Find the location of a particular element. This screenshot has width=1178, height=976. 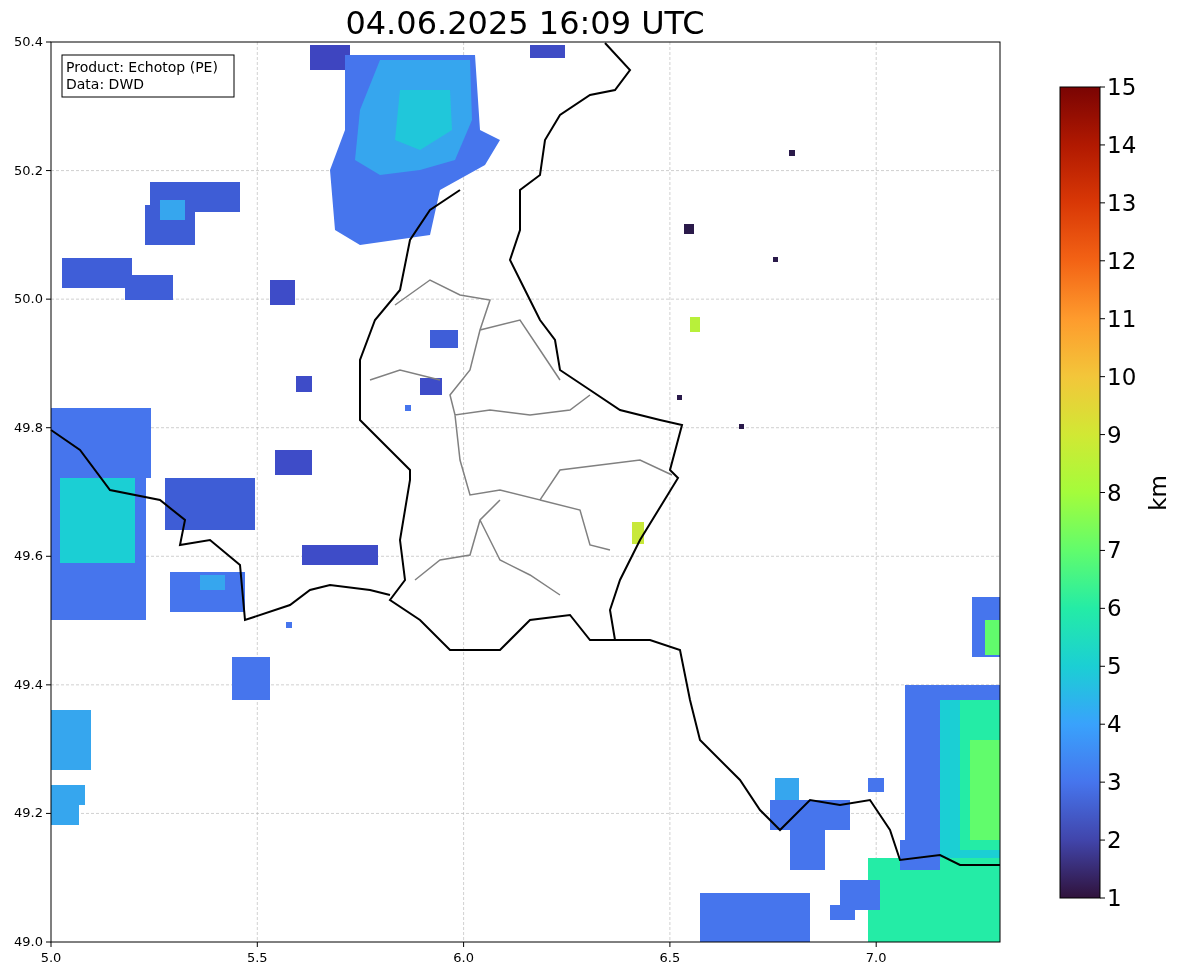

axis-tick-label: 49.8 is located at coordinates (28, 427).